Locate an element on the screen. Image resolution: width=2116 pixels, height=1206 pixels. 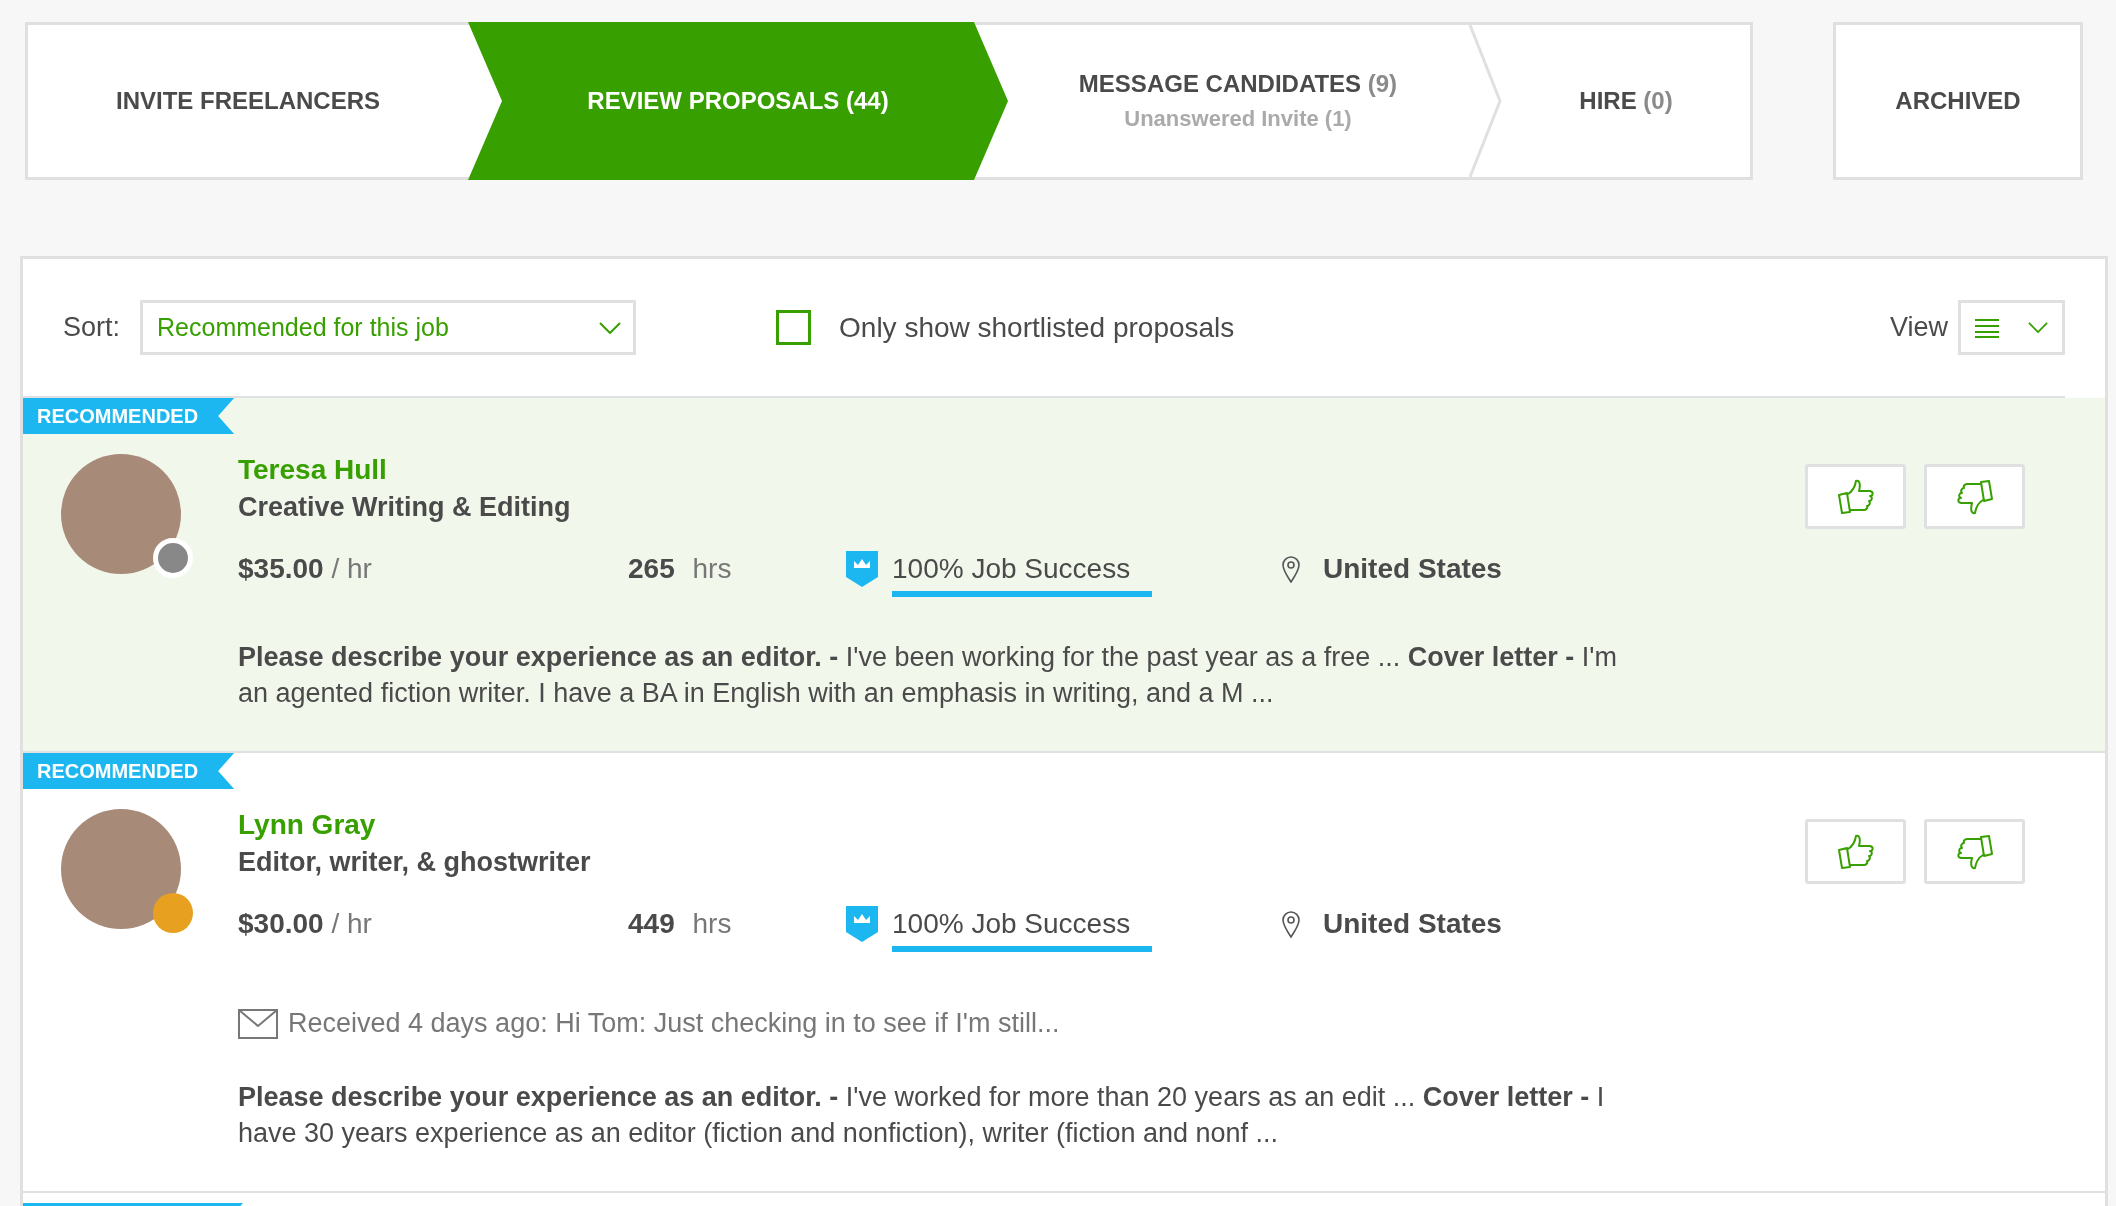
hours-worked: 449 hrs is located at coordinates (680, 923).